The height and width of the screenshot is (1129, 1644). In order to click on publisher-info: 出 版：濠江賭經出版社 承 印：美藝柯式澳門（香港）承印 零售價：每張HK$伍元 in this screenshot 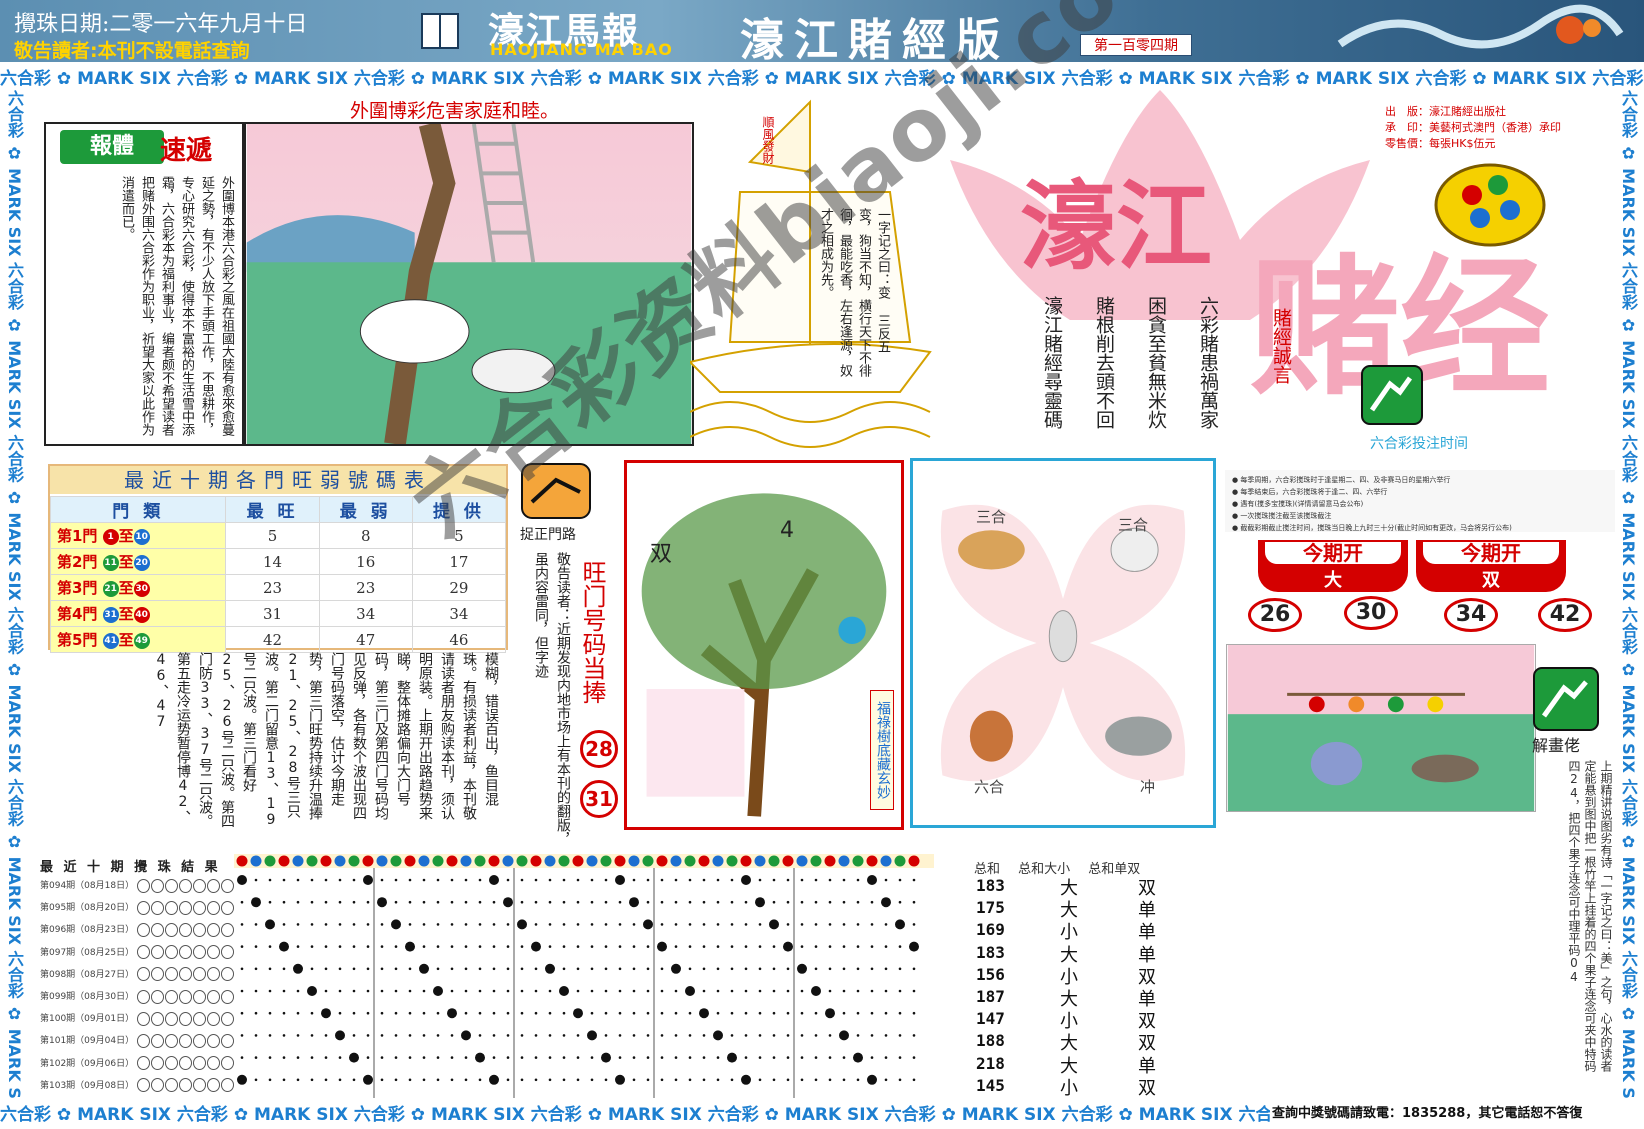, I will do `click(1473, 128)`.